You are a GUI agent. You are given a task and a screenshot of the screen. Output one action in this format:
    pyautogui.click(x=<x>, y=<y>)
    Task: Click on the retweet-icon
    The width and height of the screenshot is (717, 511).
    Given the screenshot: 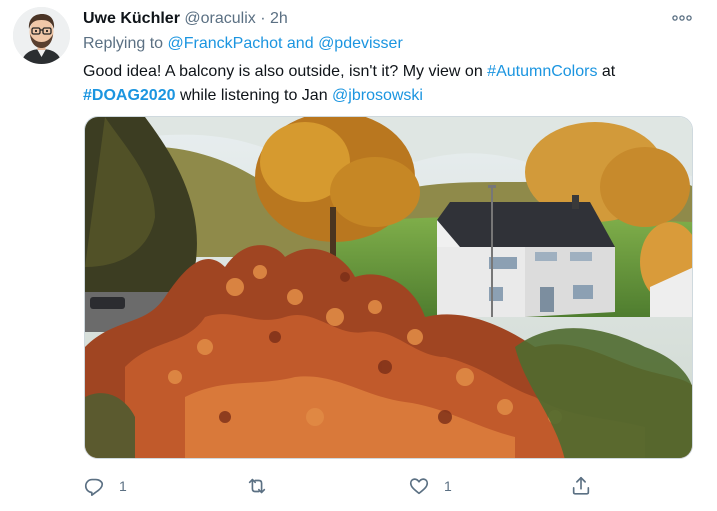 What is the action you would take?
    pyautogui.click(x=257, y=486)
    